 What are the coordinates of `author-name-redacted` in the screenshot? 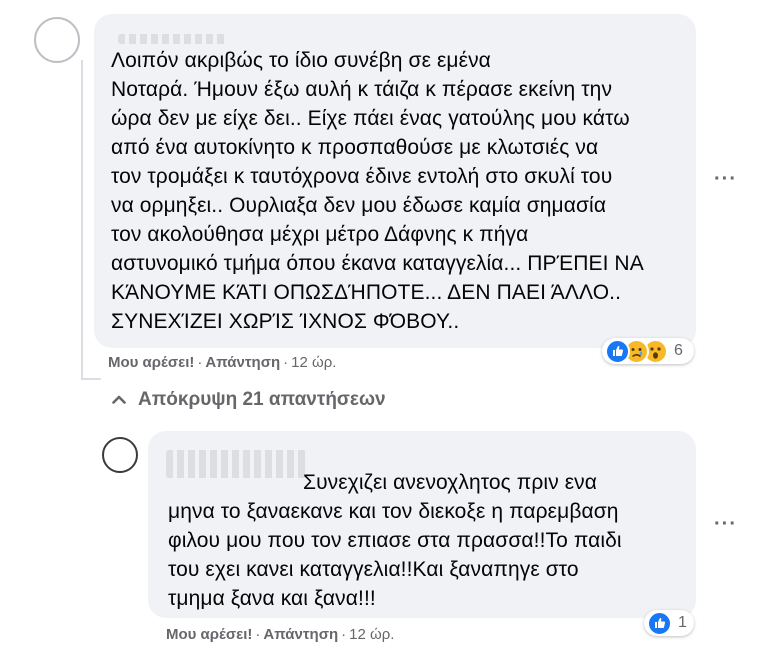 It's located at (172, 39).